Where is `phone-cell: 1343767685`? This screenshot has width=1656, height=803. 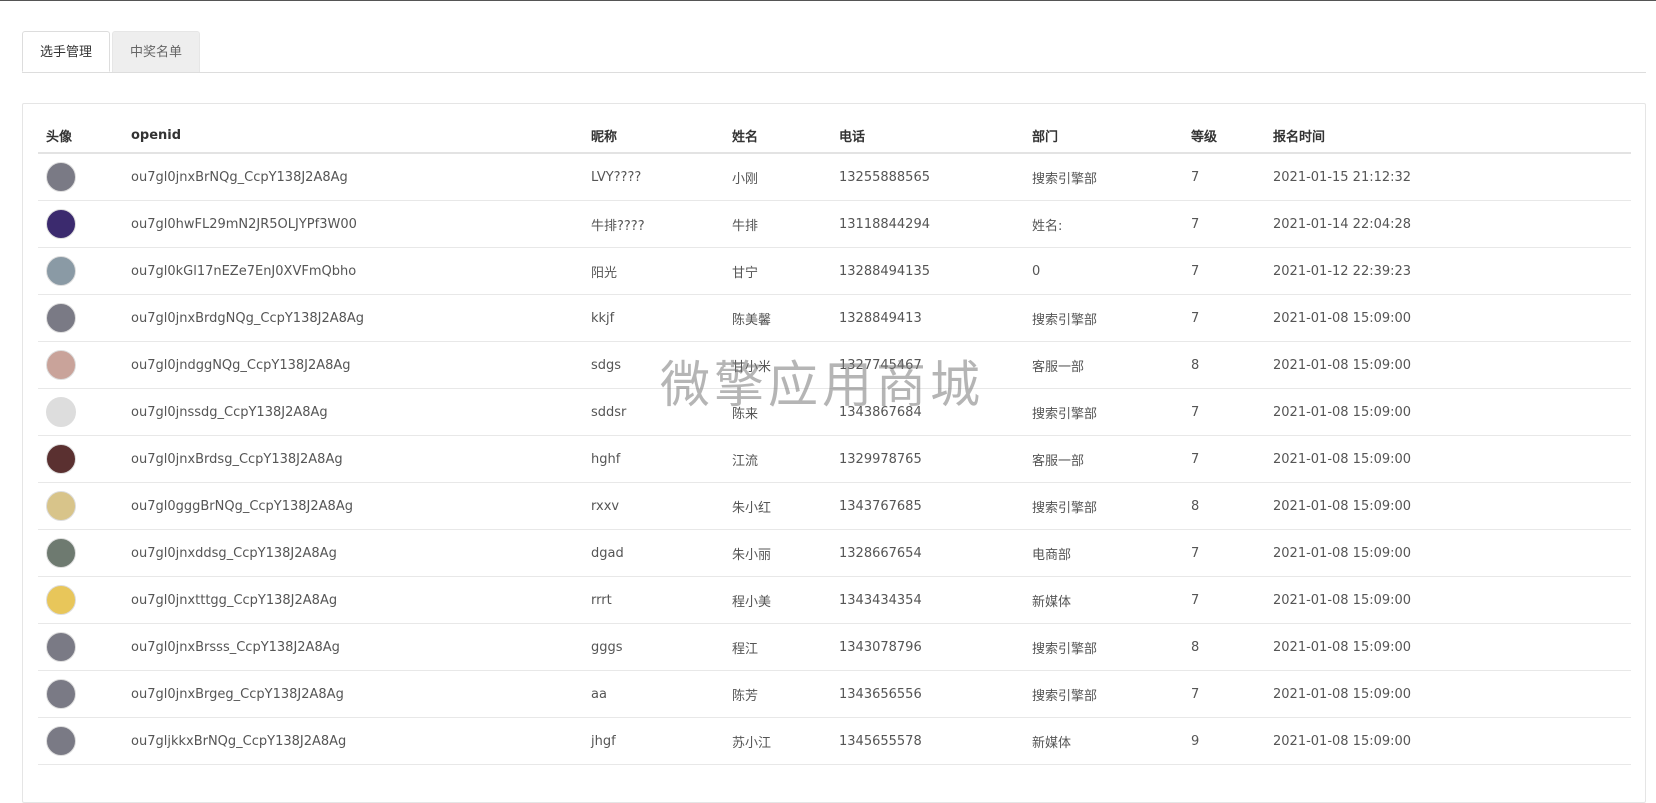
phone-cell: 1343767685 is located at coordinates (927, 506).